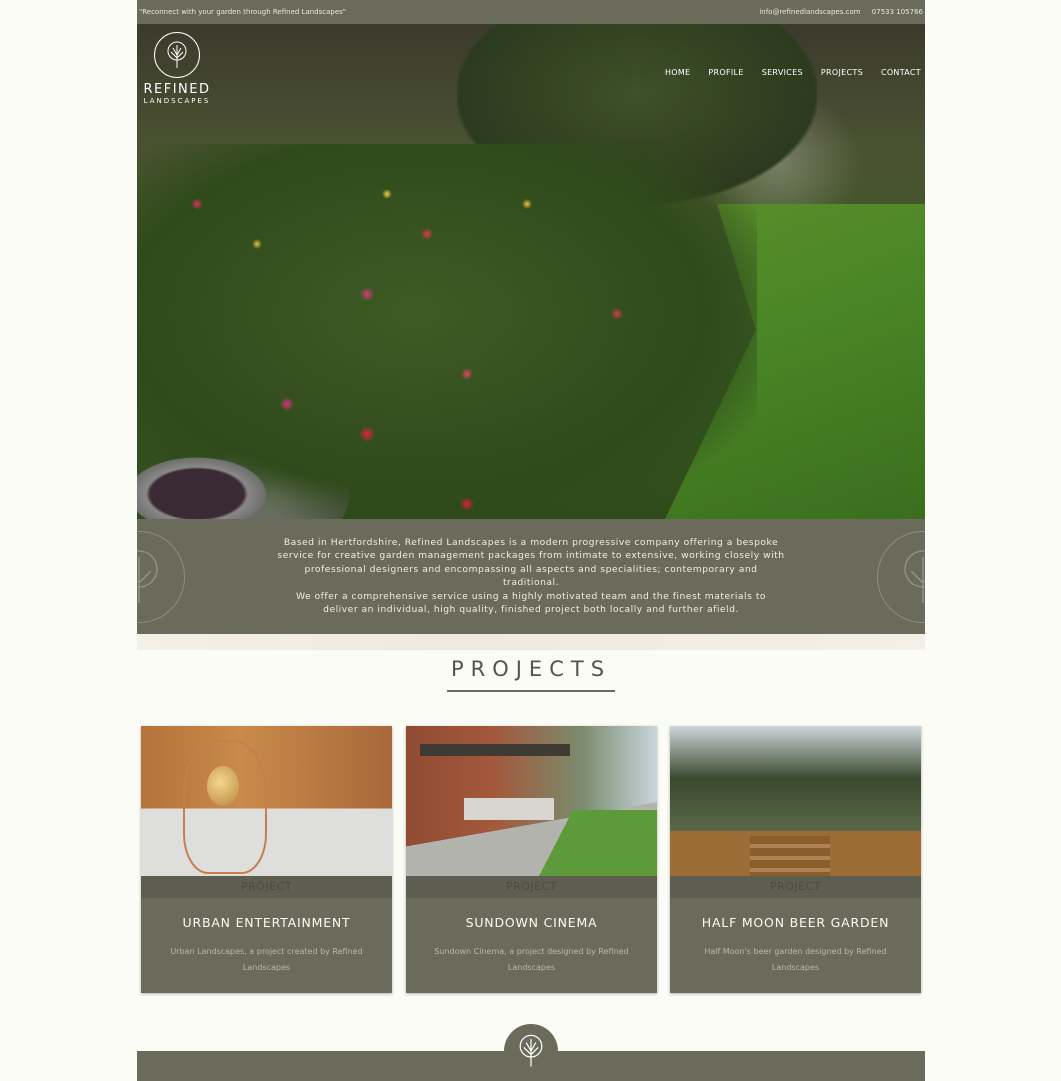  I want to click on project-title: SUNDOWN CINEMA, so click(531, 922).